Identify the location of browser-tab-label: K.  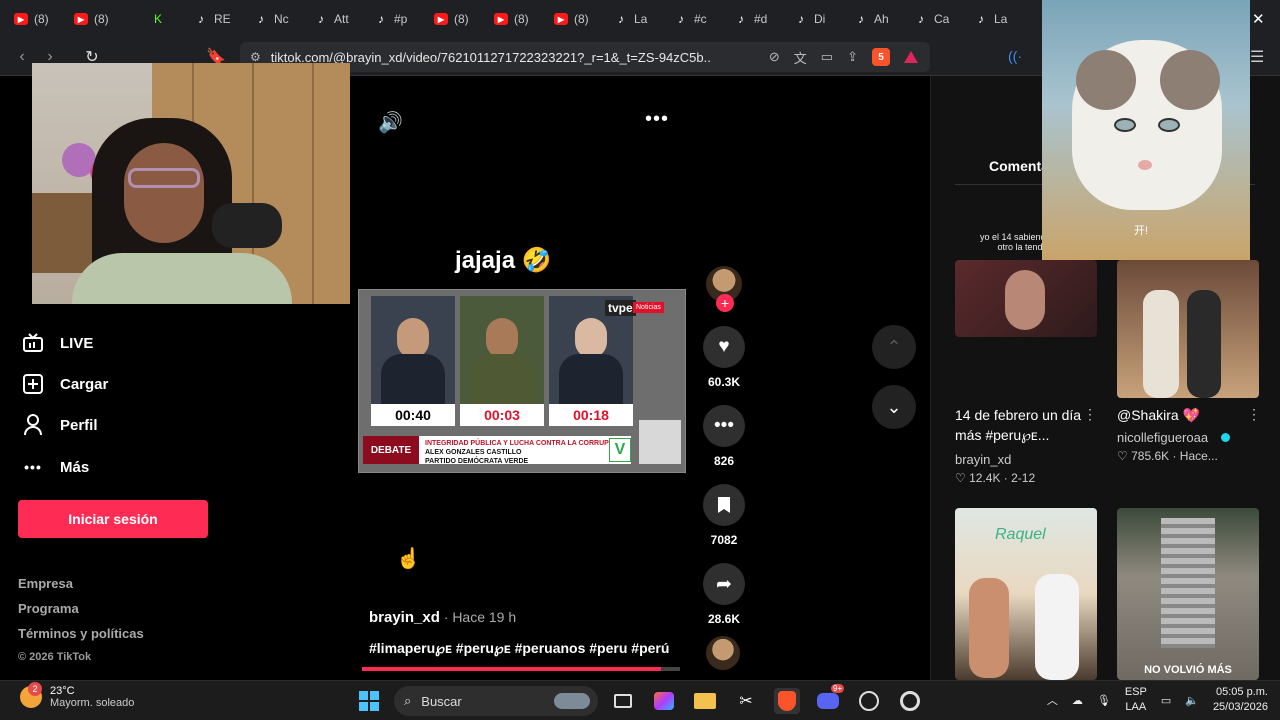
(158, 19).